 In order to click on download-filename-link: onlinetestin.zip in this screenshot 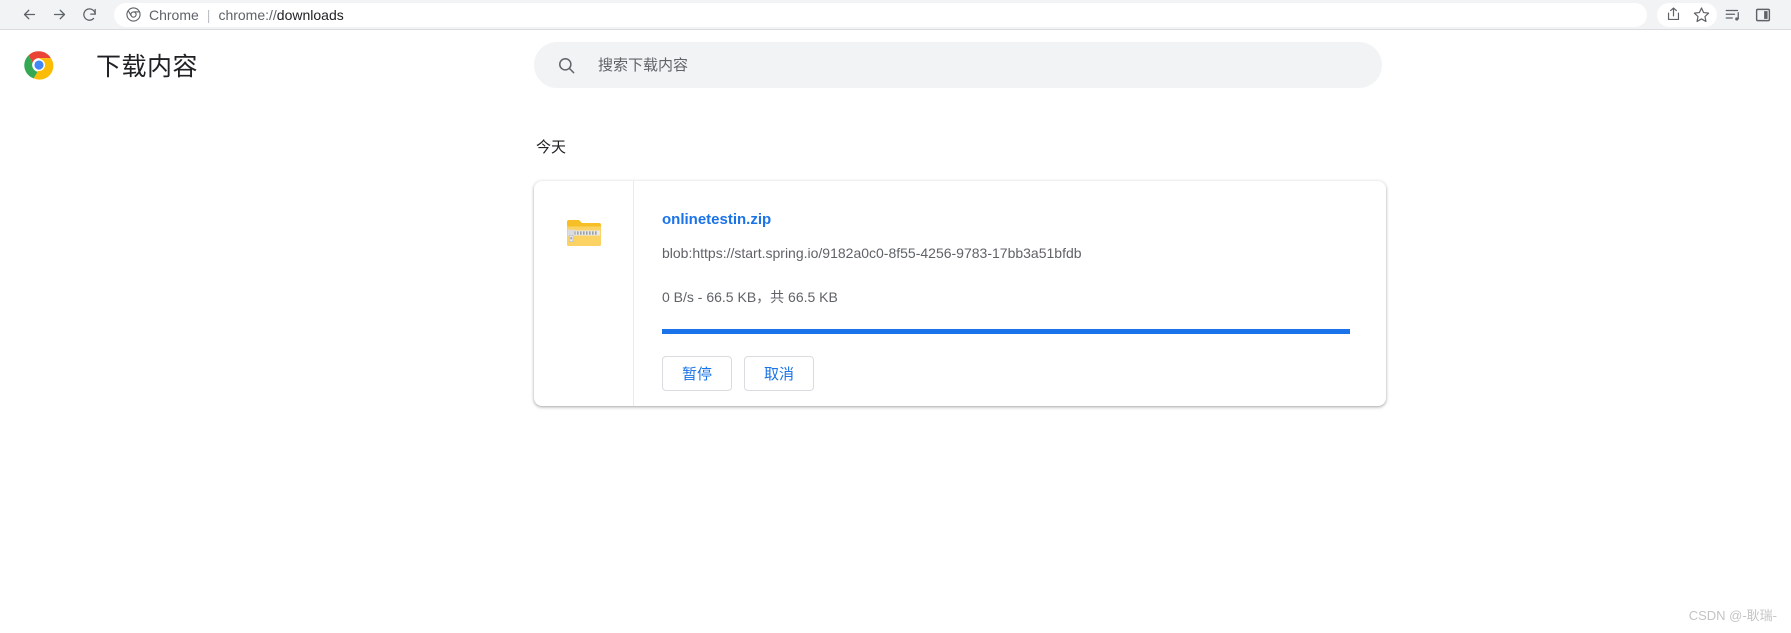, I will do `click(716, 219)`.